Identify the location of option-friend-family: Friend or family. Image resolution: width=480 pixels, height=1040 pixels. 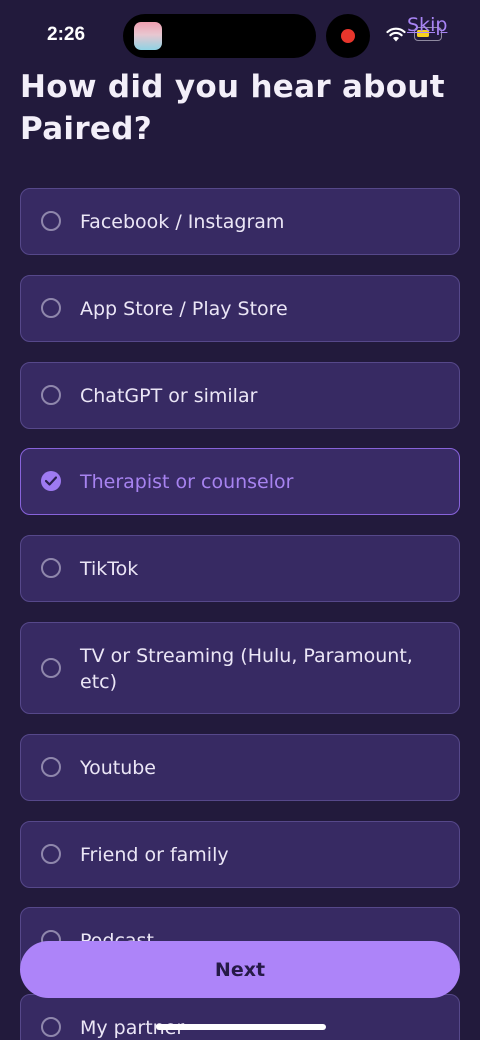
(240, 854).